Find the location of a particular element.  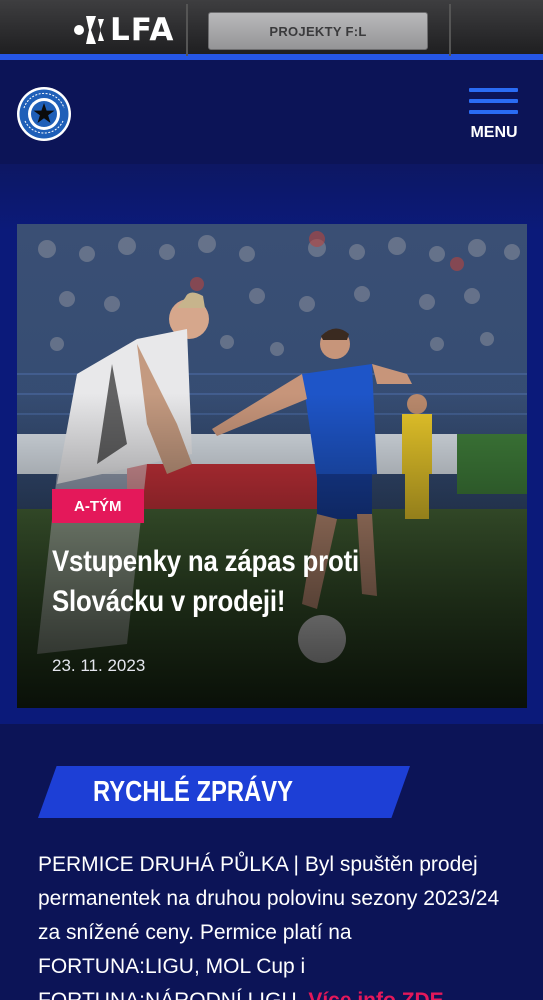

projects-button: PROJEKTY F:L is located at coordinates (318, 31).